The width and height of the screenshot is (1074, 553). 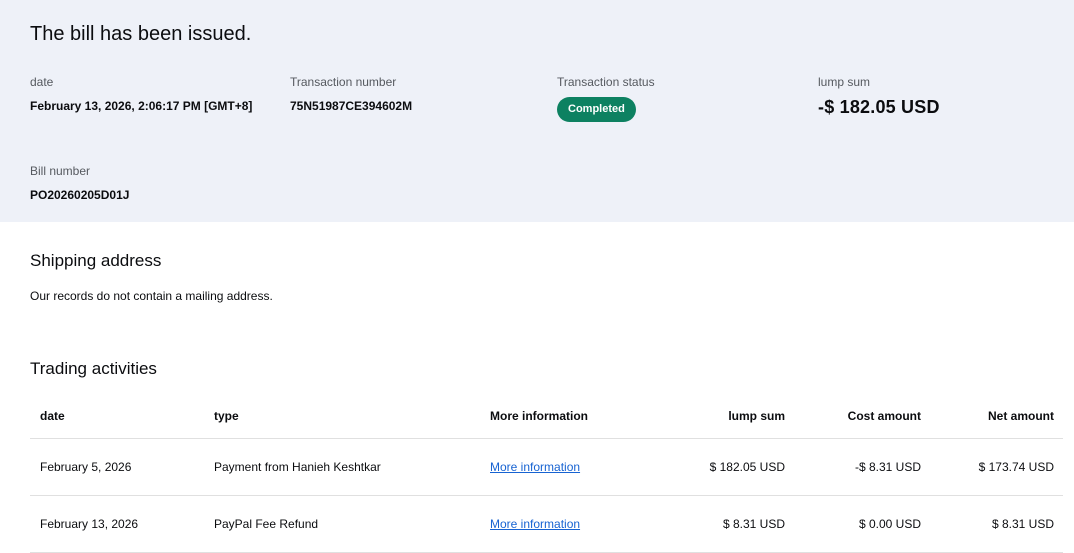 What do you see at coordinates (753, 524) in the screenshot?
I see `cell-lump-sum: $ 8.31 USD` at bounding box center [753, 524].